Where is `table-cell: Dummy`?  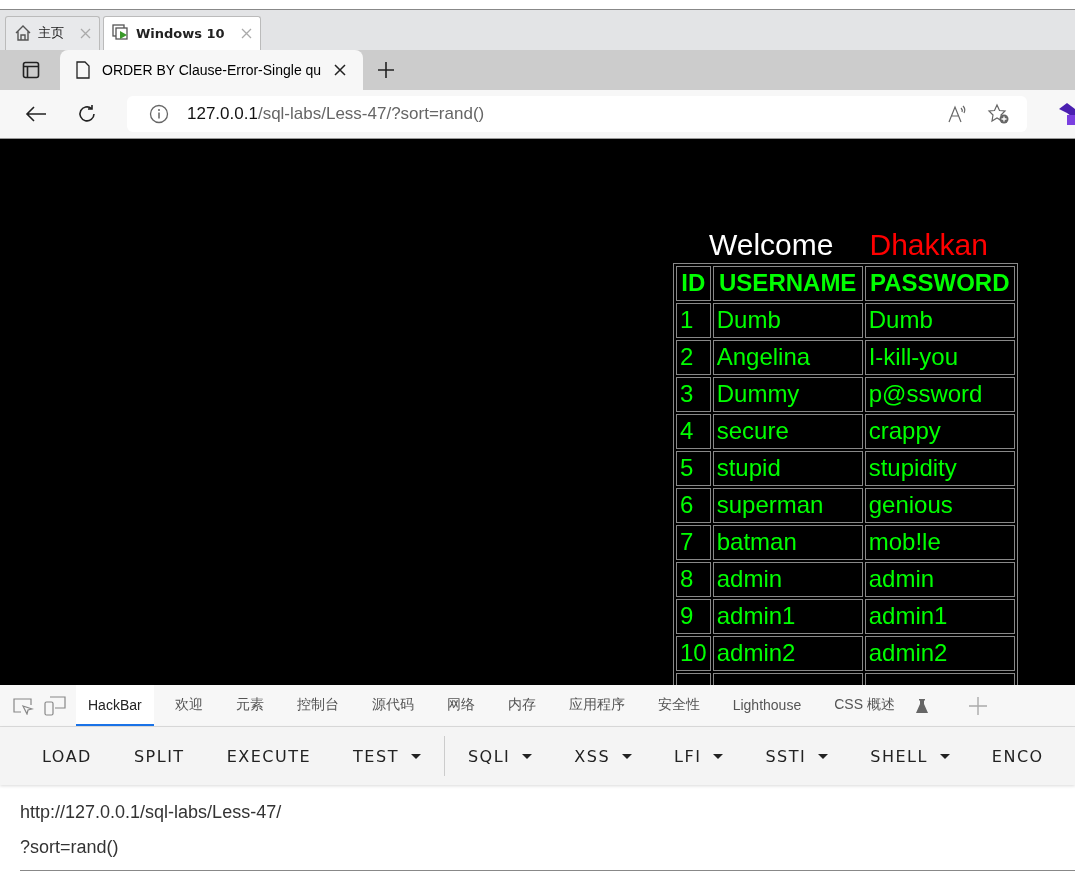
table-cell: Dummy is located at coordinates (787, 394).